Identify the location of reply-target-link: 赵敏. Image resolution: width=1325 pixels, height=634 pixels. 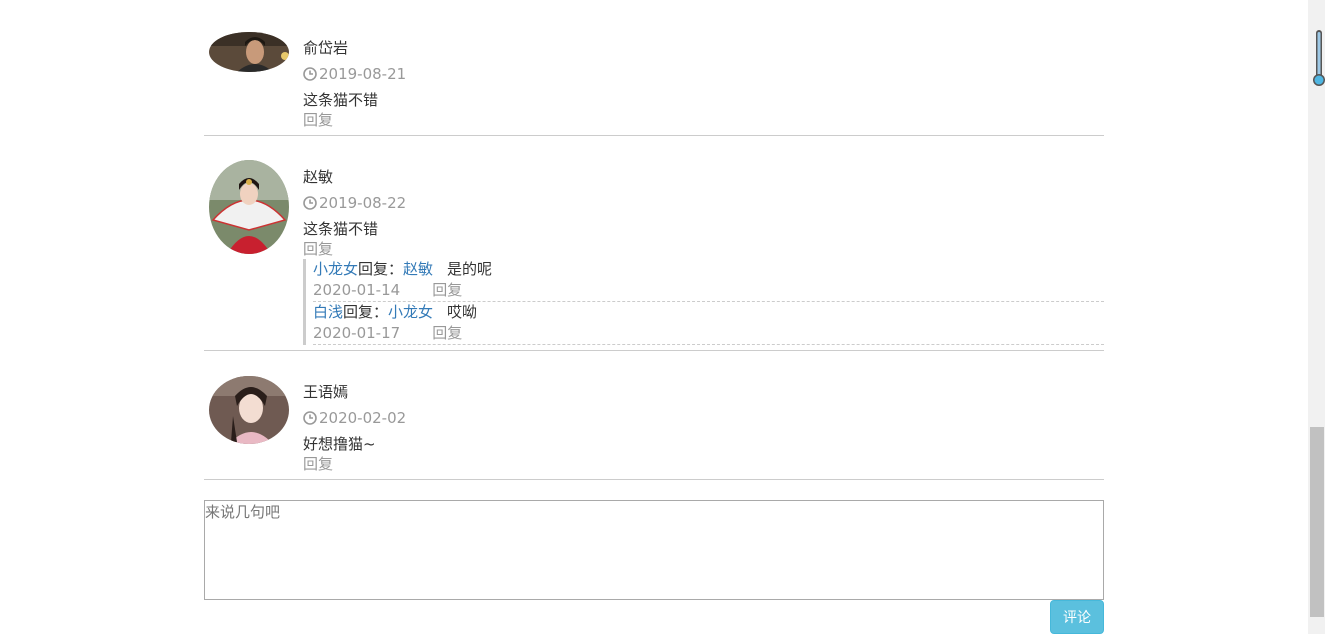
(418, 269).